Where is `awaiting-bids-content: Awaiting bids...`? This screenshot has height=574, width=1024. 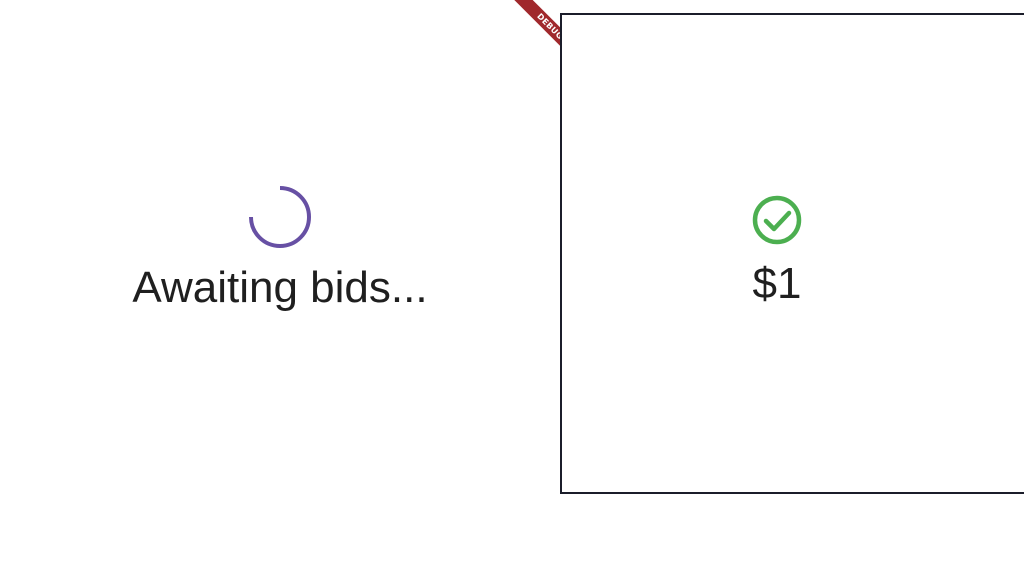
awaiting-bids-content: Awaiting bids... is located at coordinates (280, 249).